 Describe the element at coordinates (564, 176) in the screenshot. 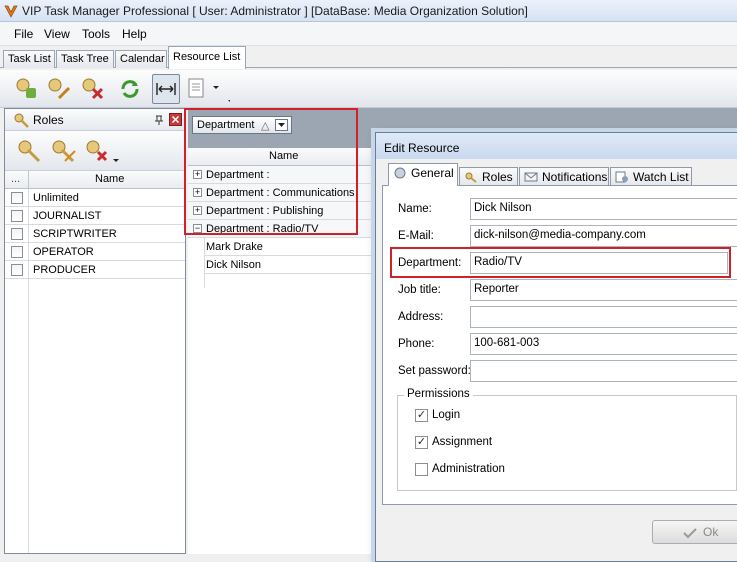

I see `tab-notifications: Notifications` at that location.